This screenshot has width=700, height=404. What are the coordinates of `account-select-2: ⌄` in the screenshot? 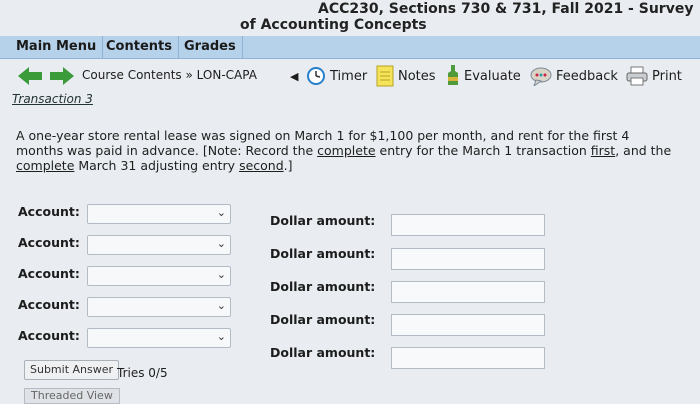 It's located at (159, 245).